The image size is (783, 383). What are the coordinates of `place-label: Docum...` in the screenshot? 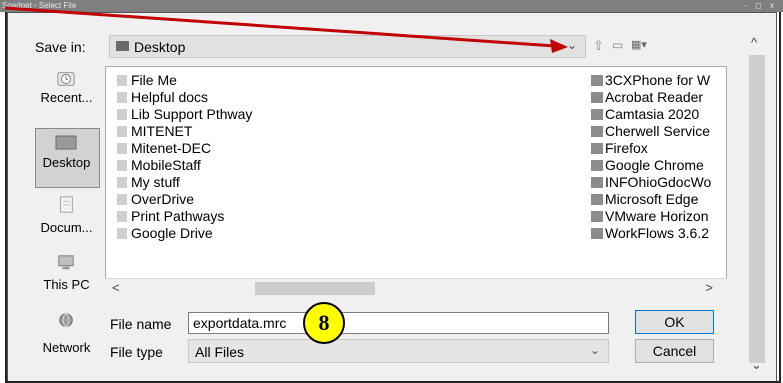 It's located at (66, 227).